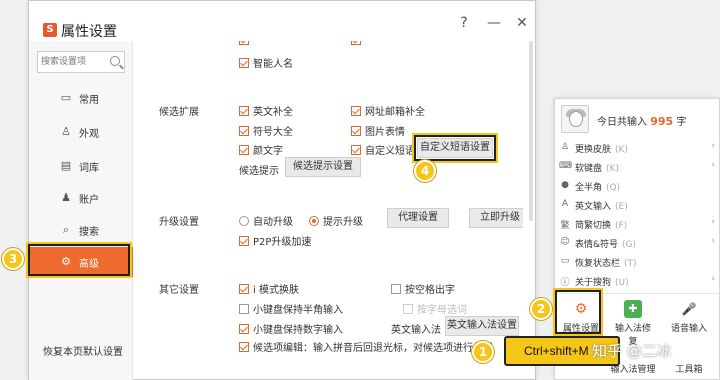 This screenshot has height=380, width=720. What do you see at coordinates (66, 229) in the screenshot?
I see `search-icon: ⌕` at bounding box center [66, 229].